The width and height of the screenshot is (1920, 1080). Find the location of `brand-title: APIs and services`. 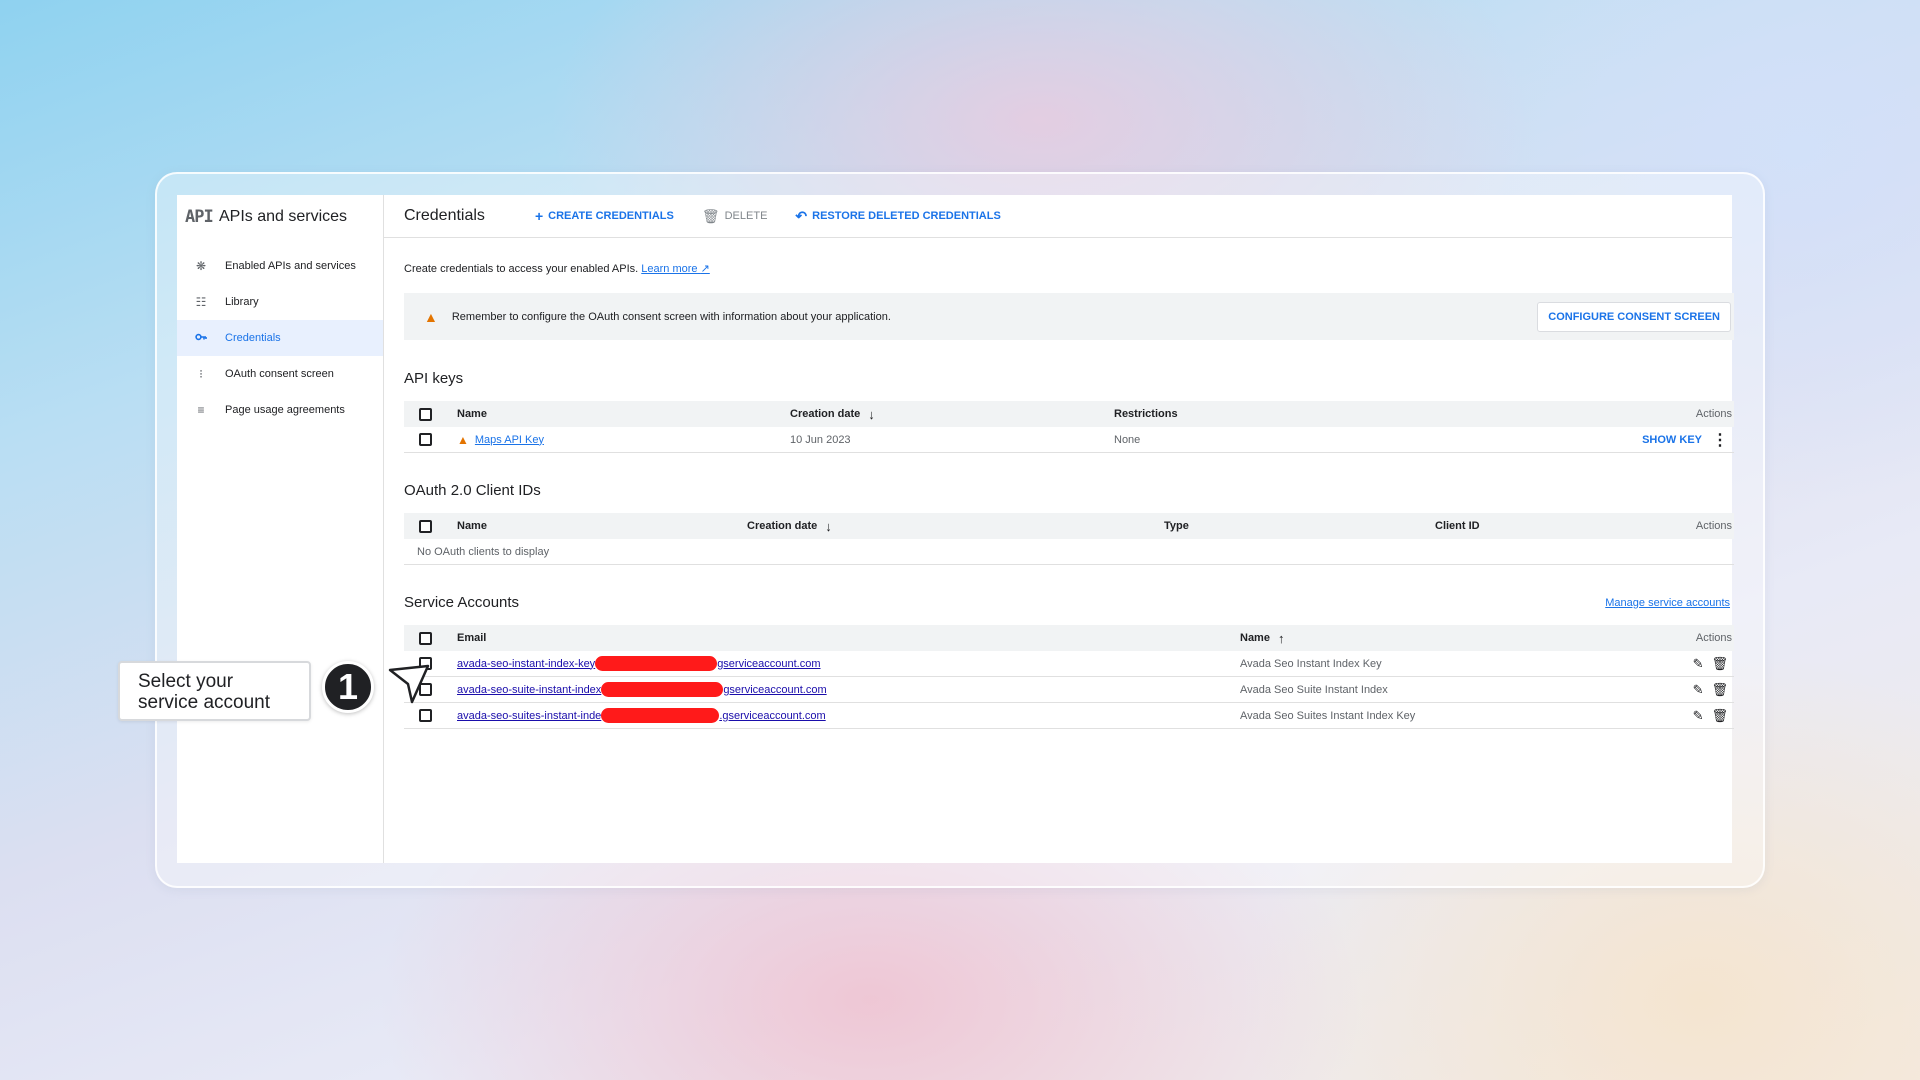

brand-title: APIs and services is located at coordinates (283, 216).